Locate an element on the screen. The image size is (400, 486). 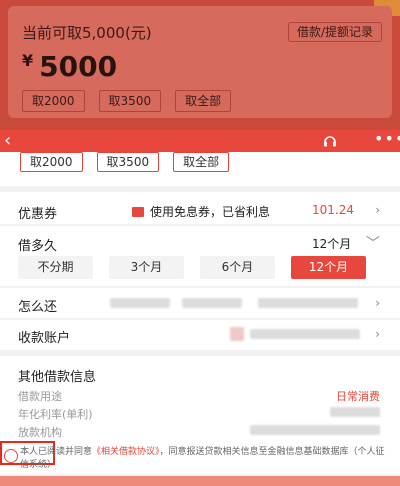
repay-label: 怎么还 is located at coordinates (38, 307).